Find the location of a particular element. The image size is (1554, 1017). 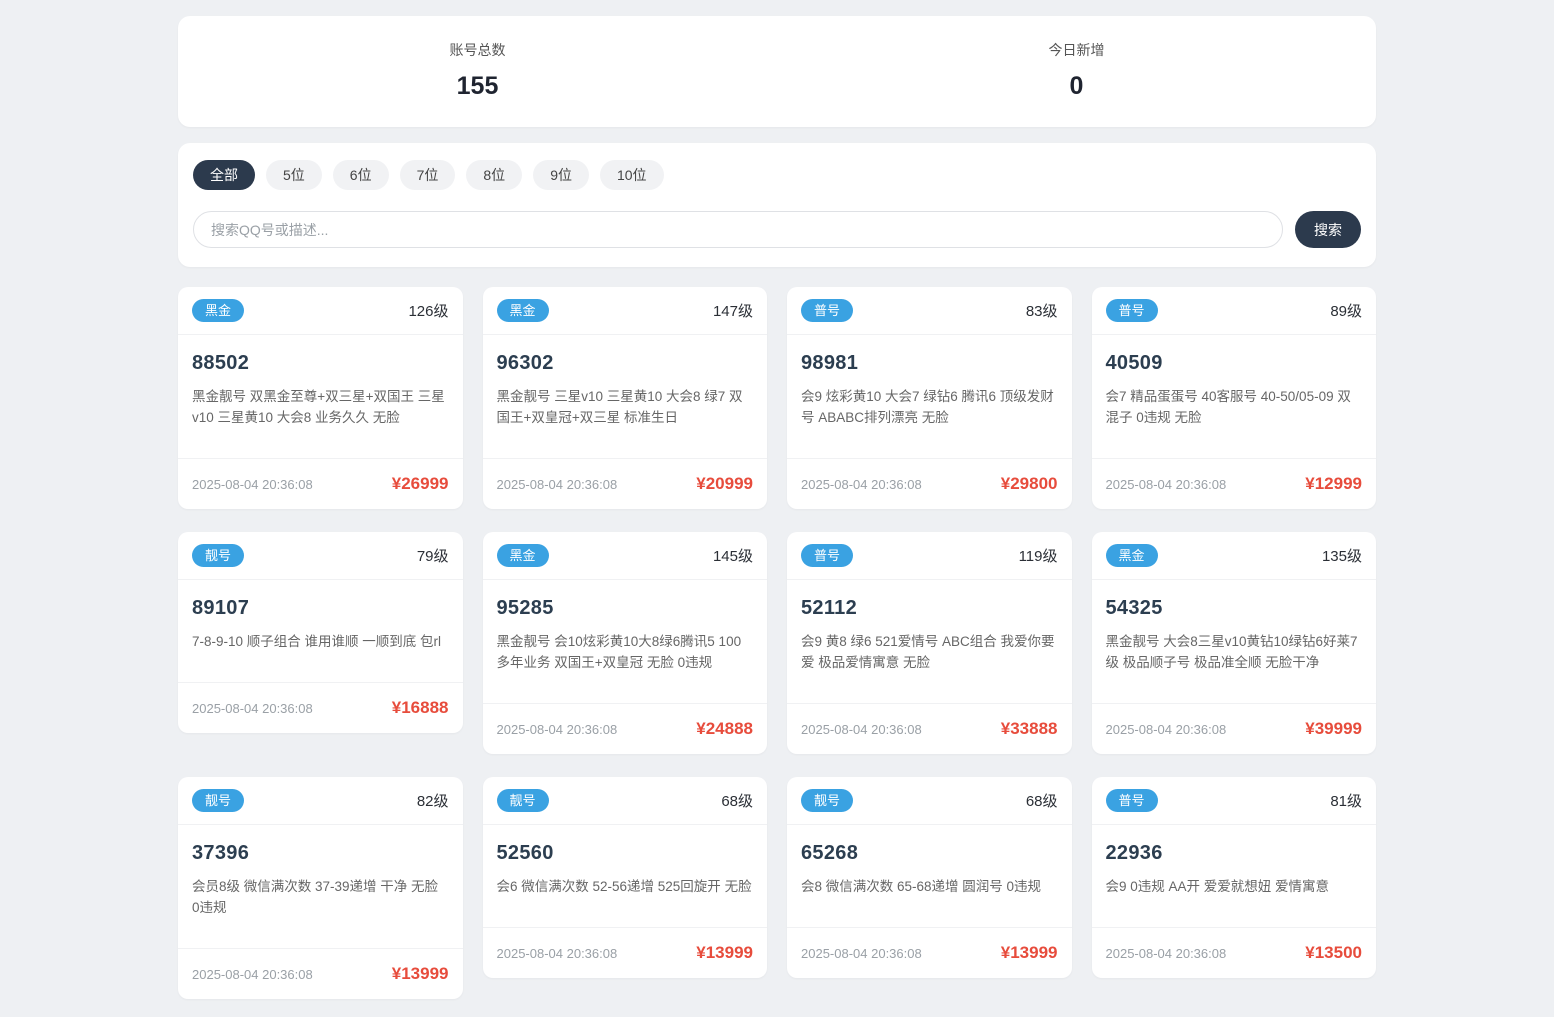

listing-price: ¥29800 is located at coordinates (1029, 483).